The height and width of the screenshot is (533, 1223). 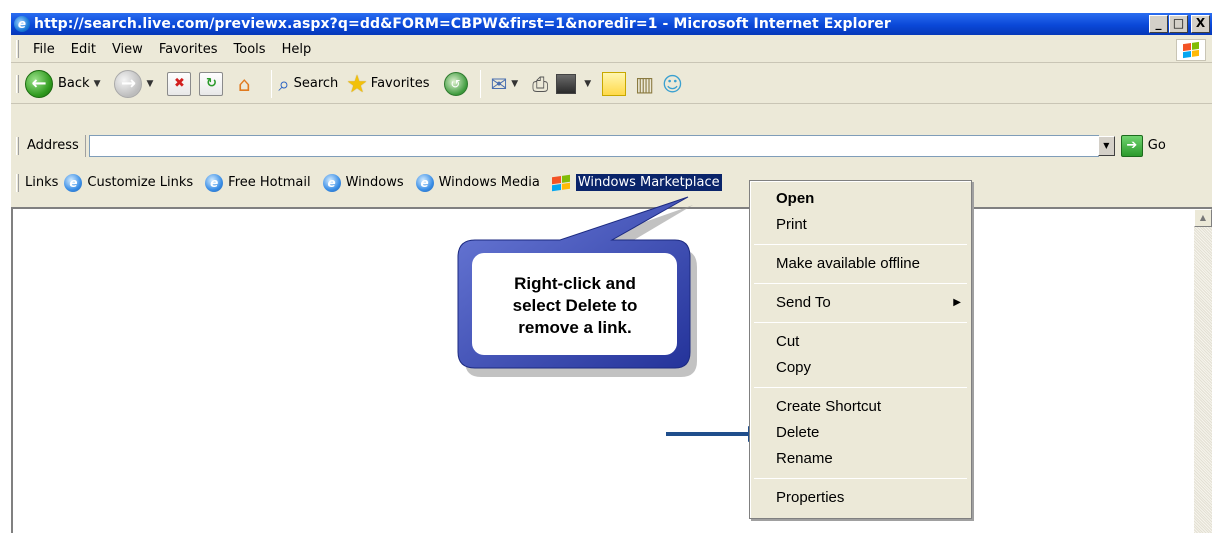 What do you see at coordinates (74, 83) in the screenshot?
I see `back-label: Back` at bounding box center [74, 83].